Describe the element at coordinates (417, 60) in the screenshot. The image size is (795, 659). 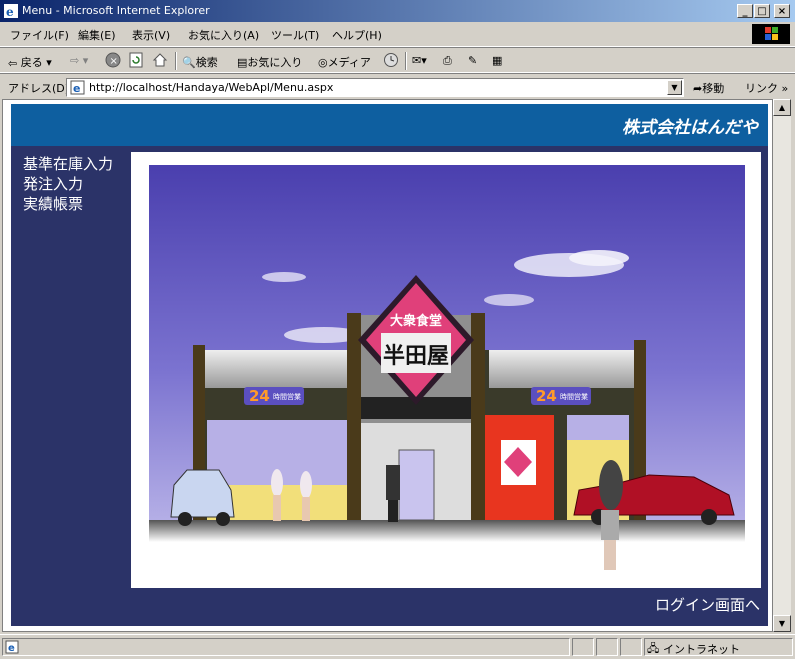
I see `mail-icon: ✉` at that location.